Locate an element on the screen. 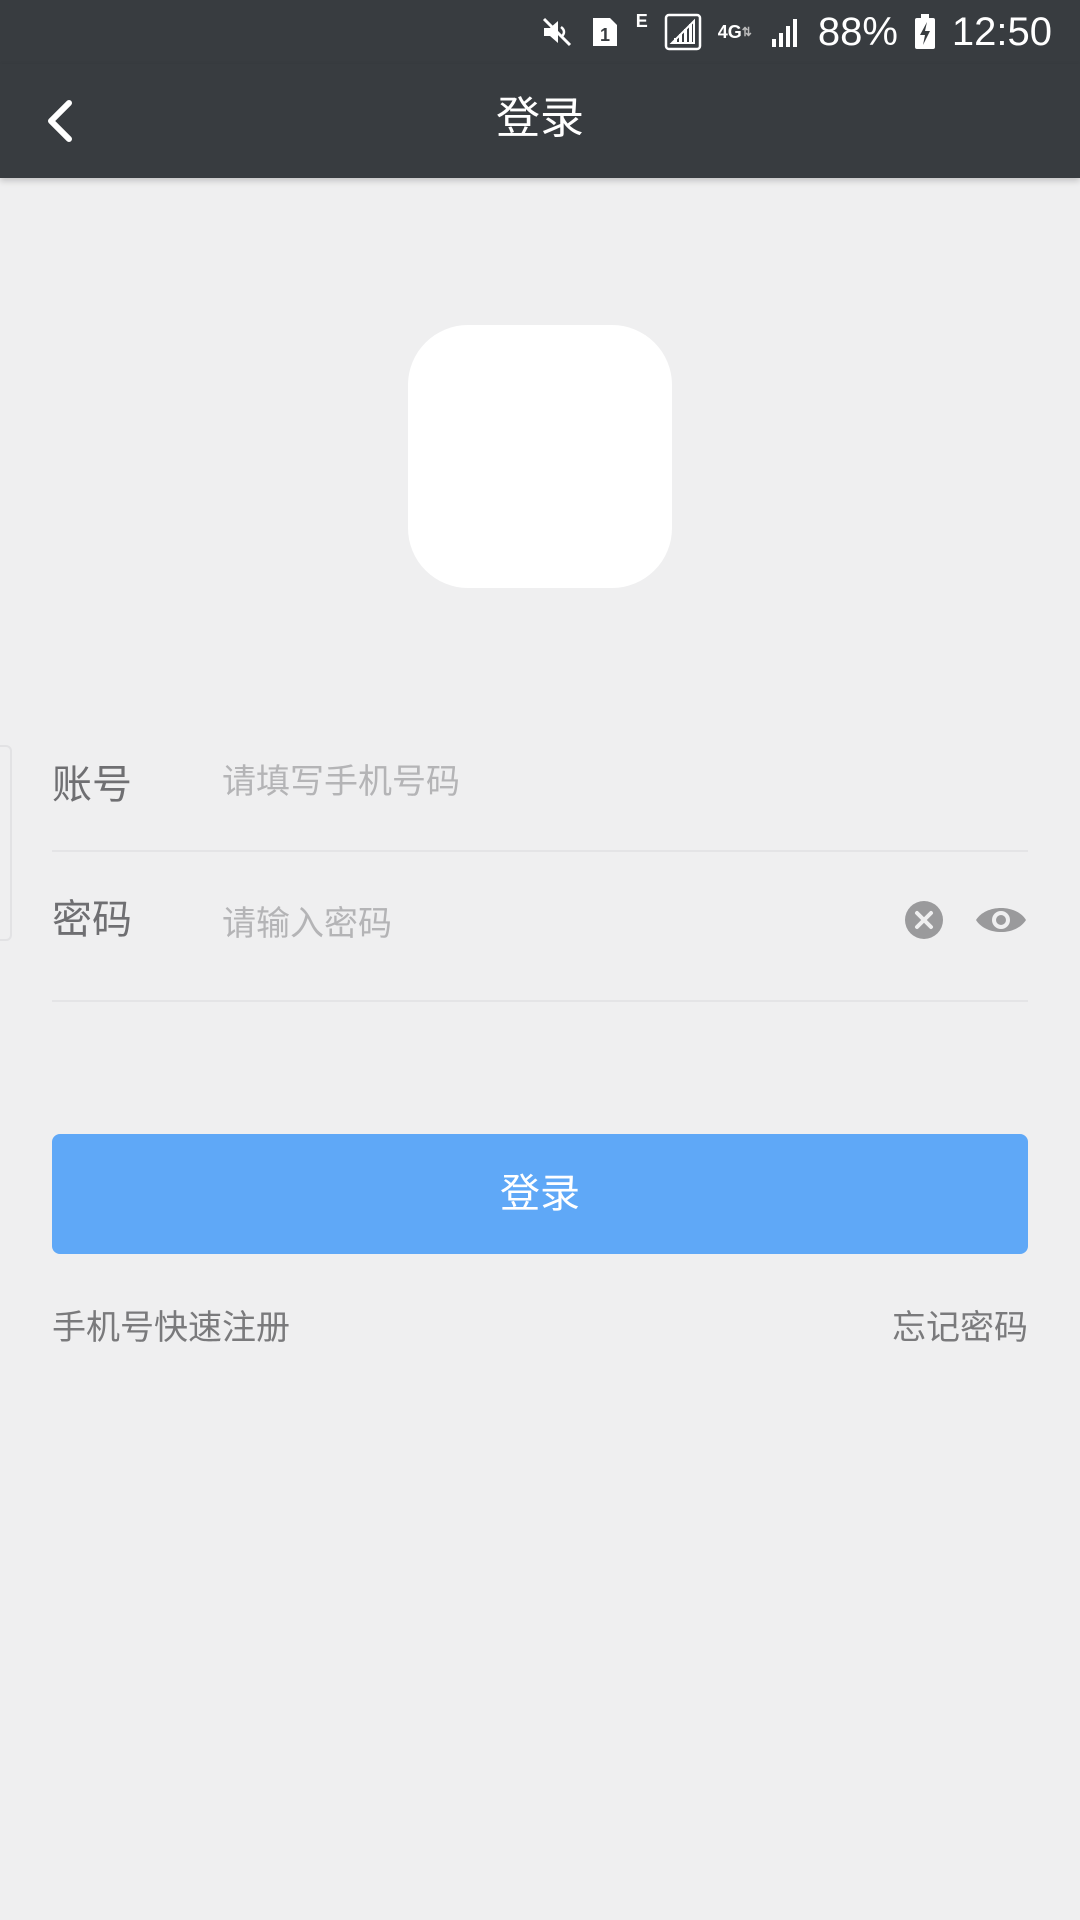  status-bar: 1 E 4G ⇅ 88% 12:50 is located at coordinates (540, 32).